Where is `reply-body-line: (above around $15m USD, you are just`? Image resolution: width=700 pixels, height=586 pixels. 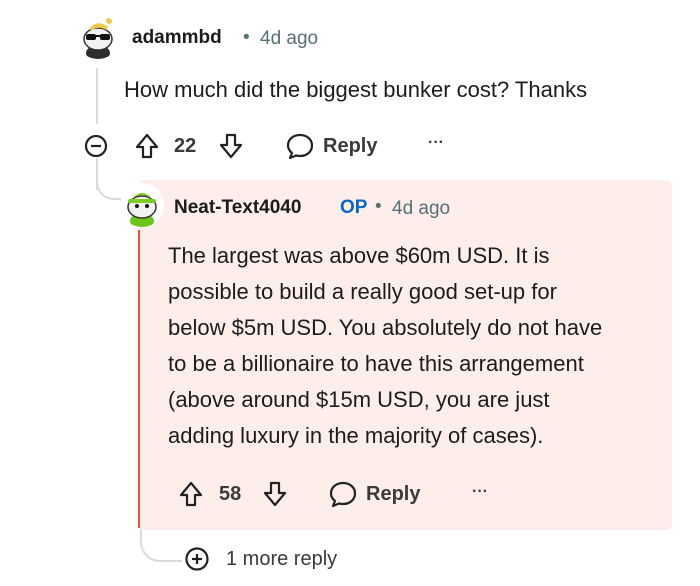 reply-body-line: (above around $15m USD, you are just is located at coordinates (359, 399).